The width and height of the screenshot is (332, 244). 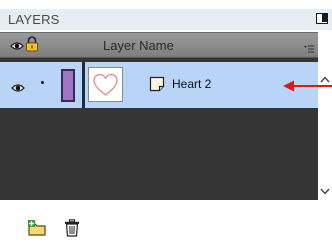 What do you see at coordinates (42, 82) in the screenshot?
I see `lock-toggle` at bounding box center [42, 82].